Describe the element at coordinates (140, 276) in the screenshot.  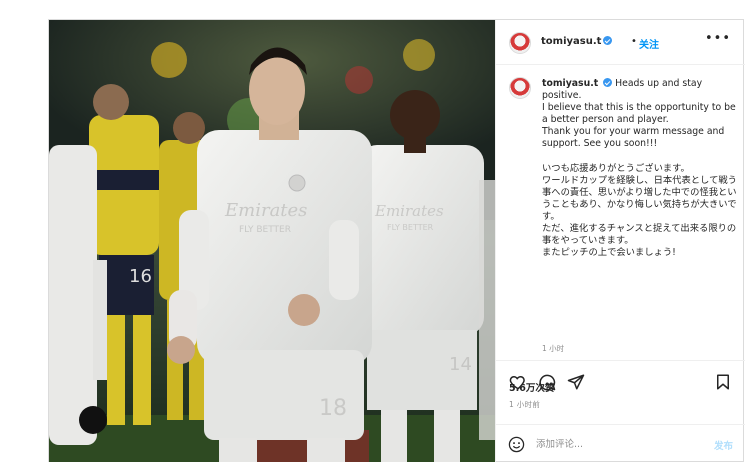
I see `svg-text: 16` at that location.